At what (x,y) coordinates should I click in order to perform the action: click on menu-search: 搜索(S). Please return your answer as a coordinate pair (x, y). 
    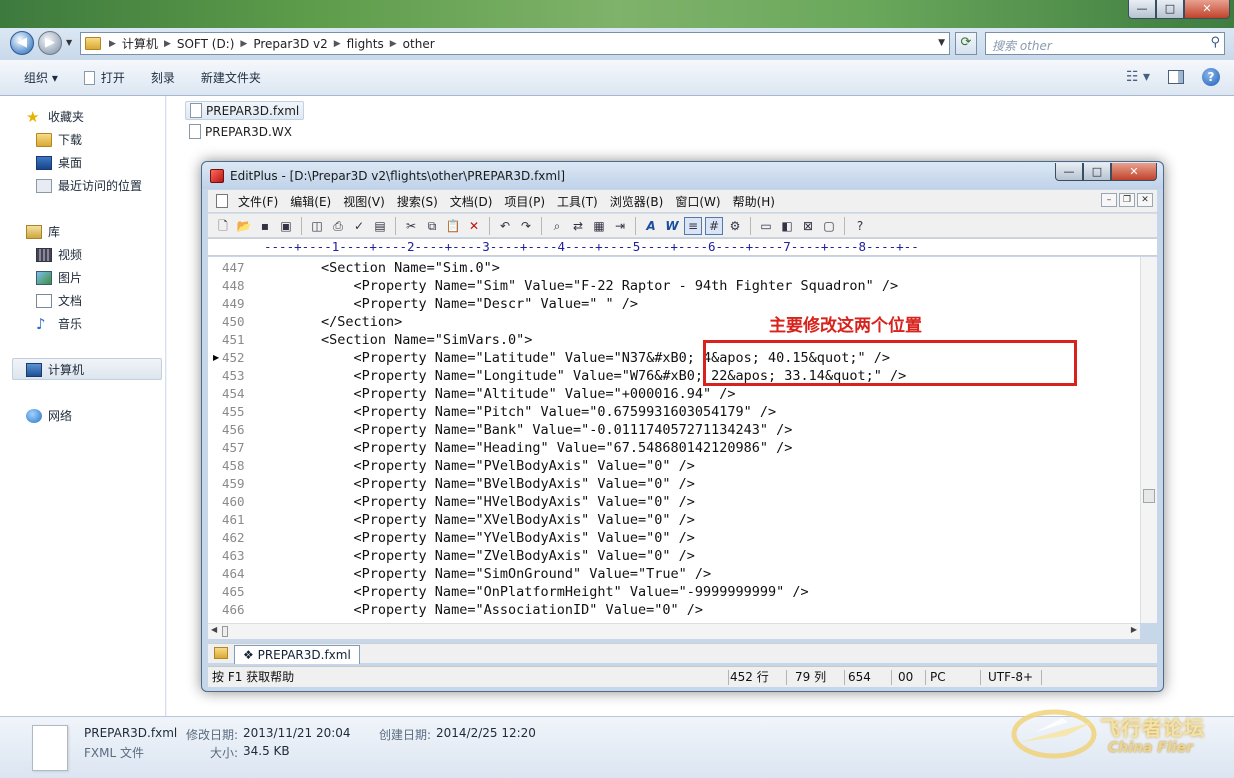
    Looking at the image, I should click on (417, 201).